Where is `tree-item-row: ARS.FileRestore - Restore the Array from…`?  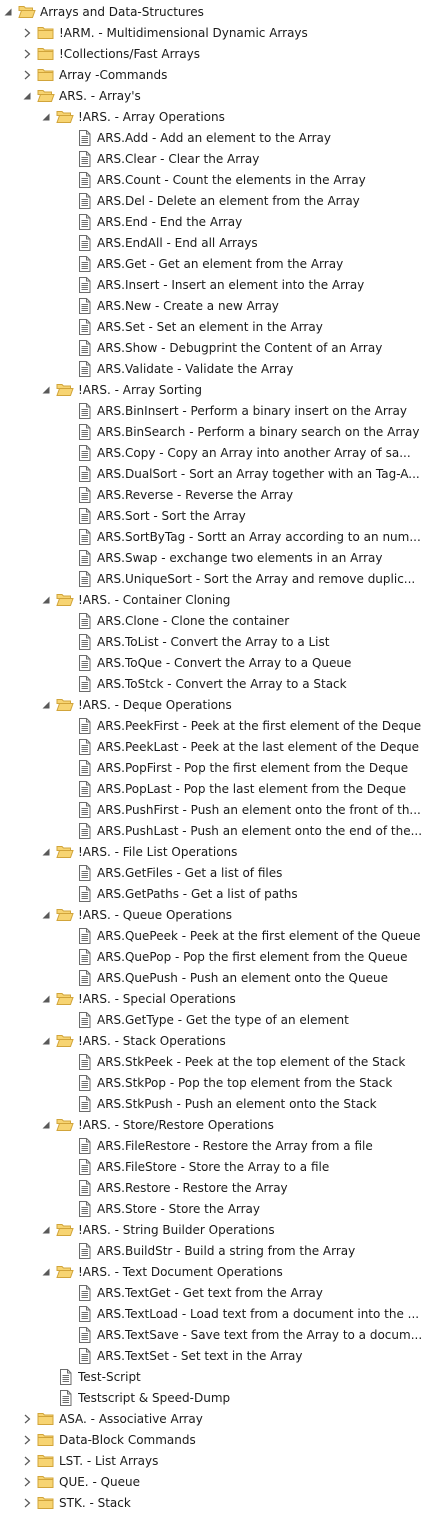 tree-item-row: ARS.FileRestore - Restore the Array from… is located at coordinates (213, 1145).